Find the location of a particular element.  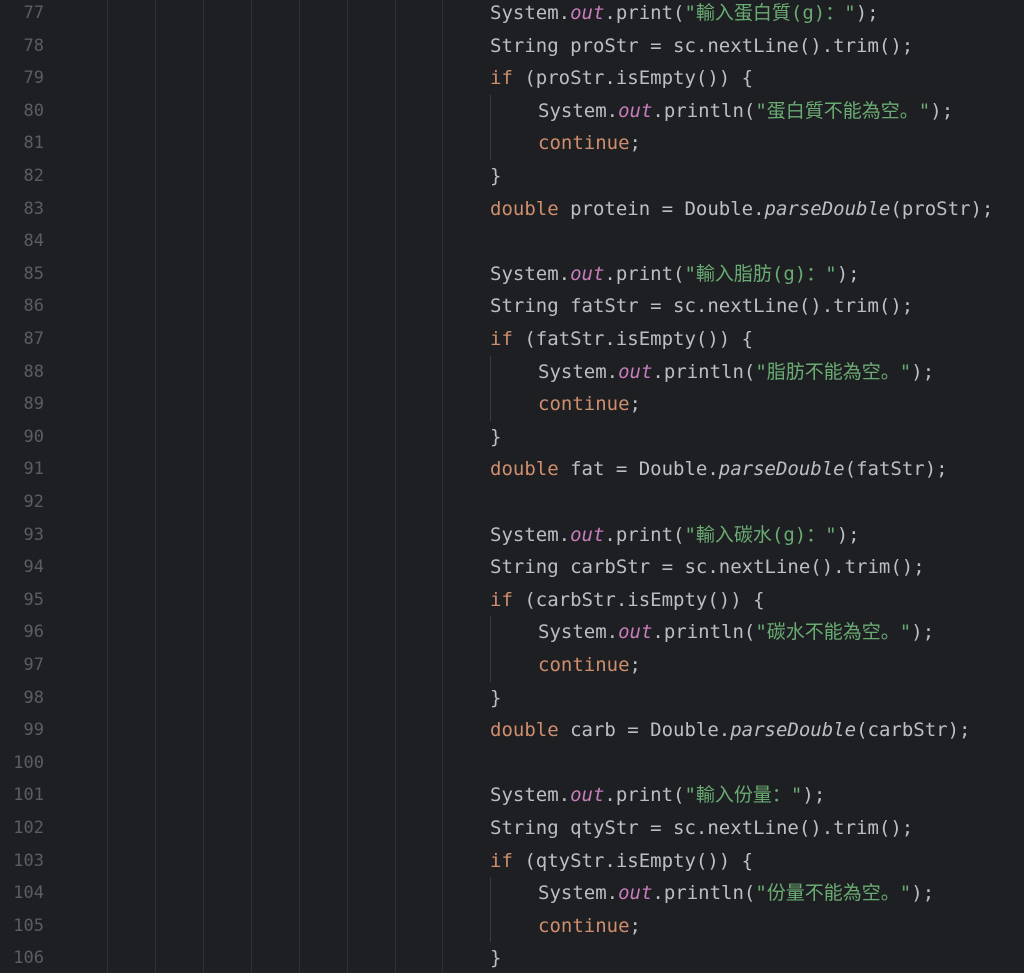

code-text: System.out.print("輸入碳水(g)："); is located at coordinates (675, 535).